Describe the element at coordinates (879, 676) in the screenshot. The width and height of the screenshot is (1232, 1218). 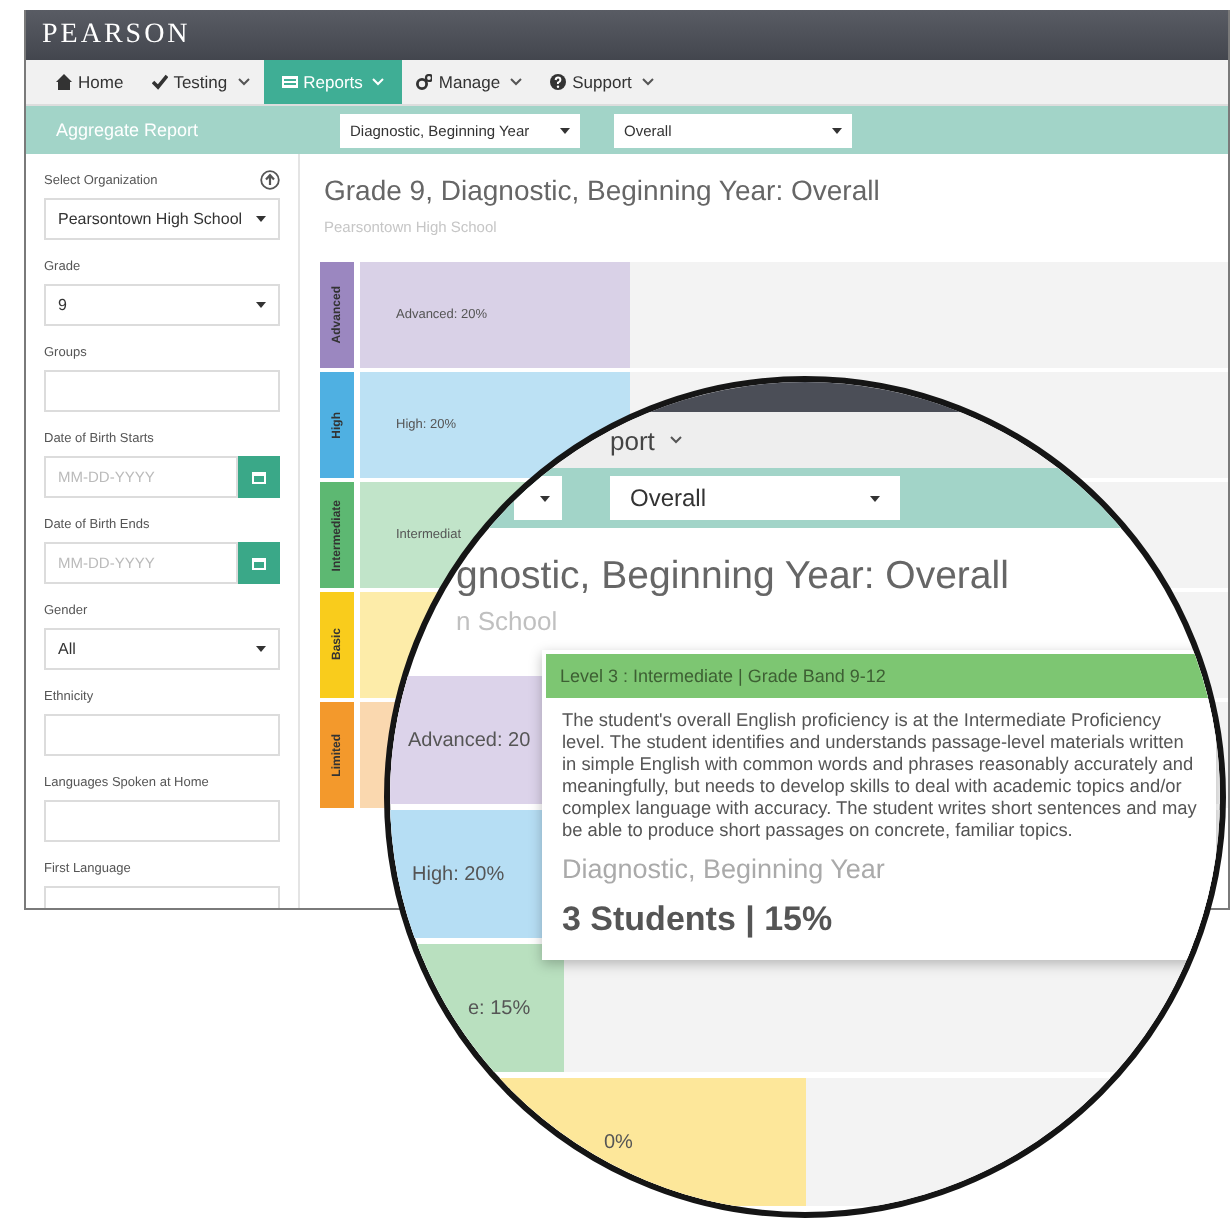
I see `tooltip-header: Level 3 : Intermediate | Grade Band 9-12` at that location.